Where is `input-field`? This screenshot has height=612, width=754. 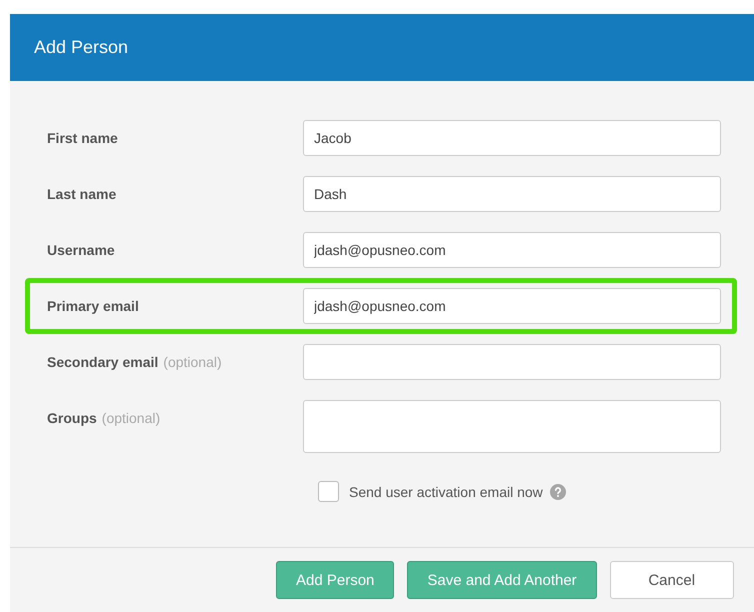
input-field is located at coordinates (512, 362).